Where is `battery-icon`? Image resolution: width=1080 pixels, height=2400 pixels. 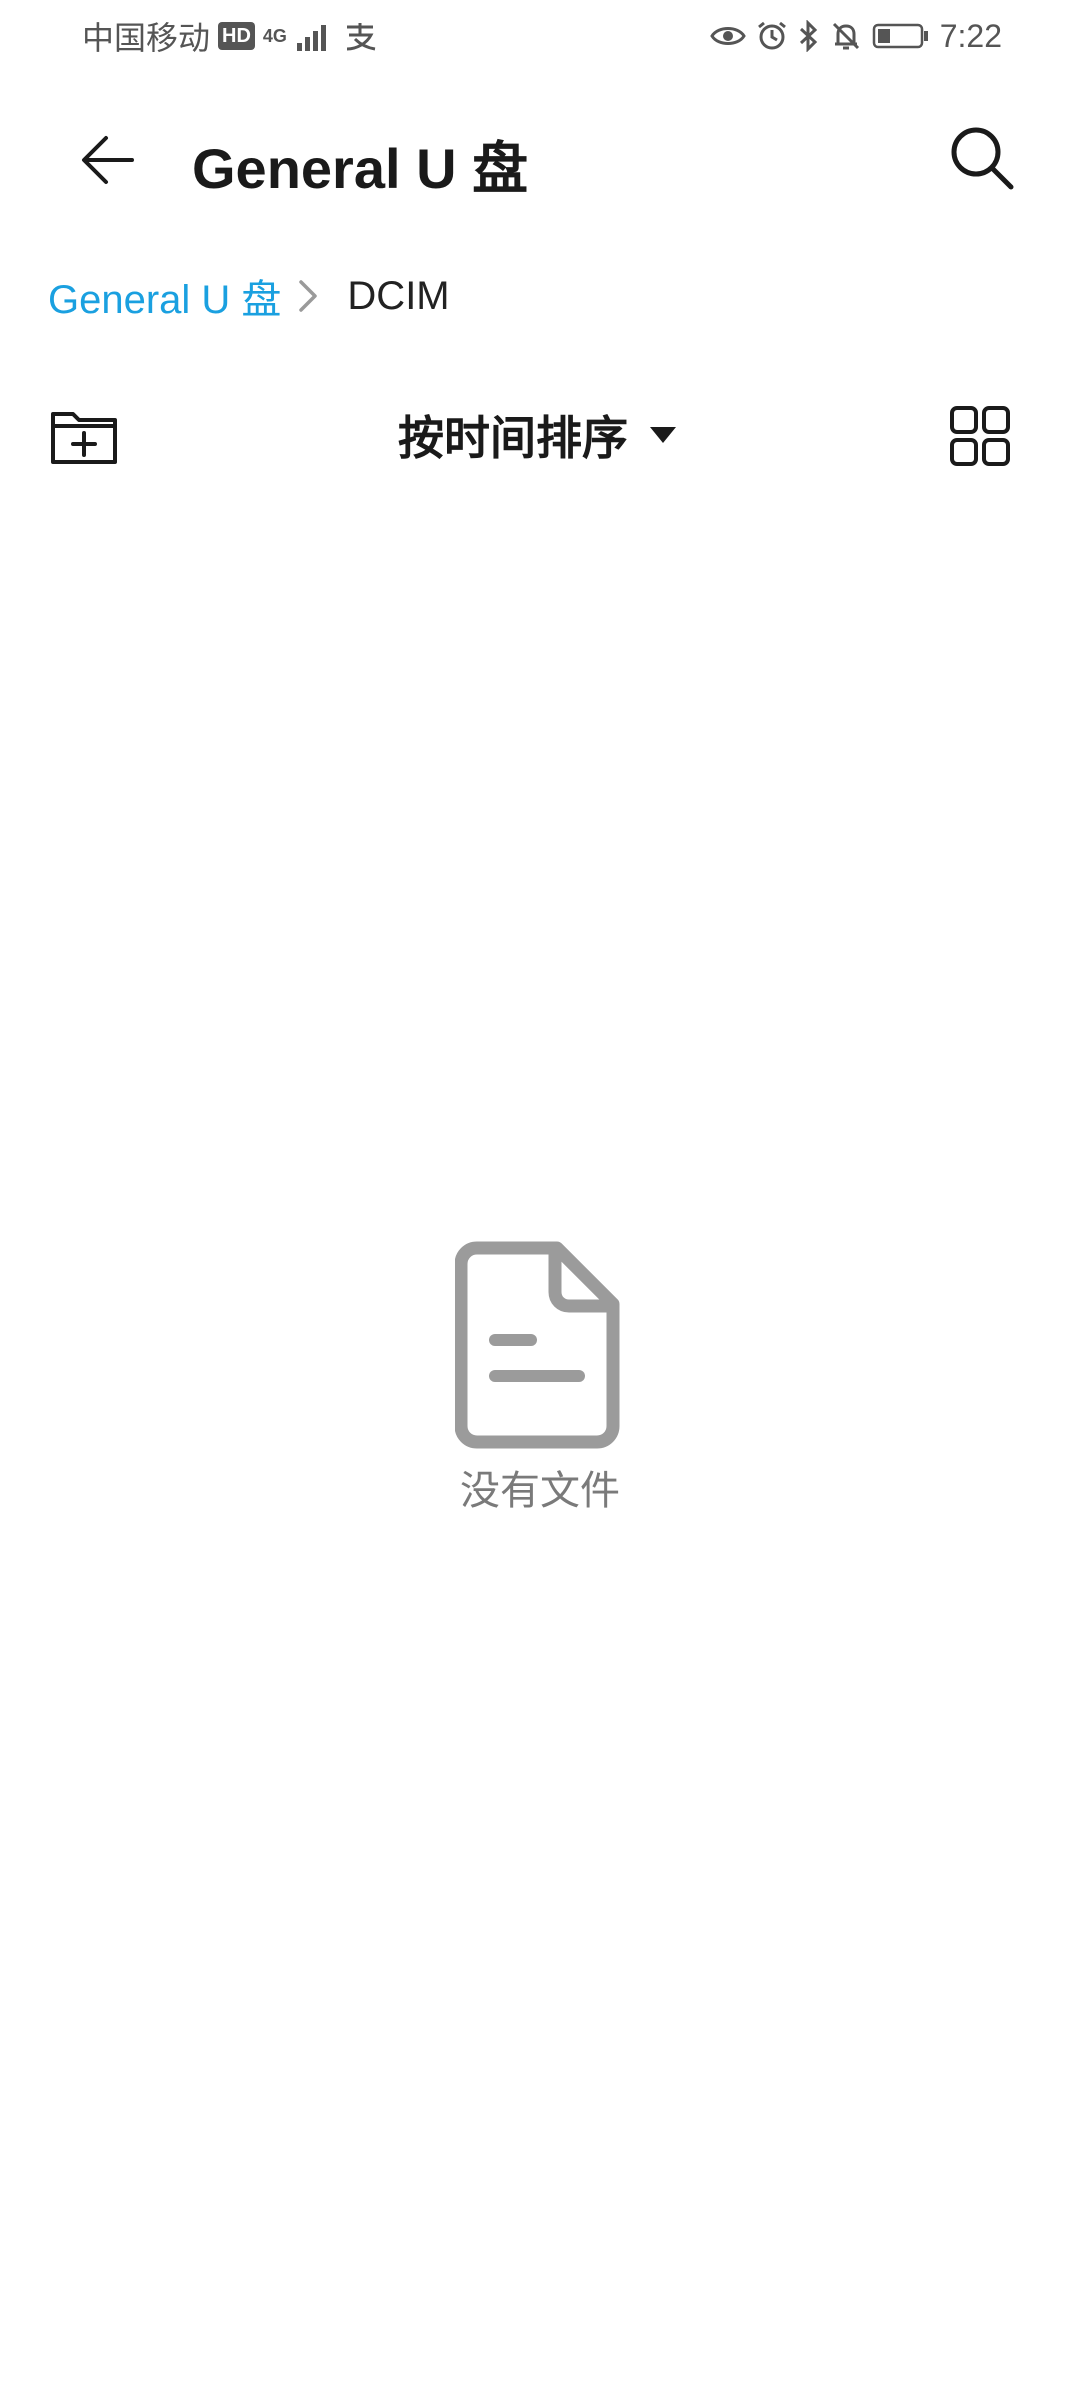
battery-icon is located at coordinates (901, 36).